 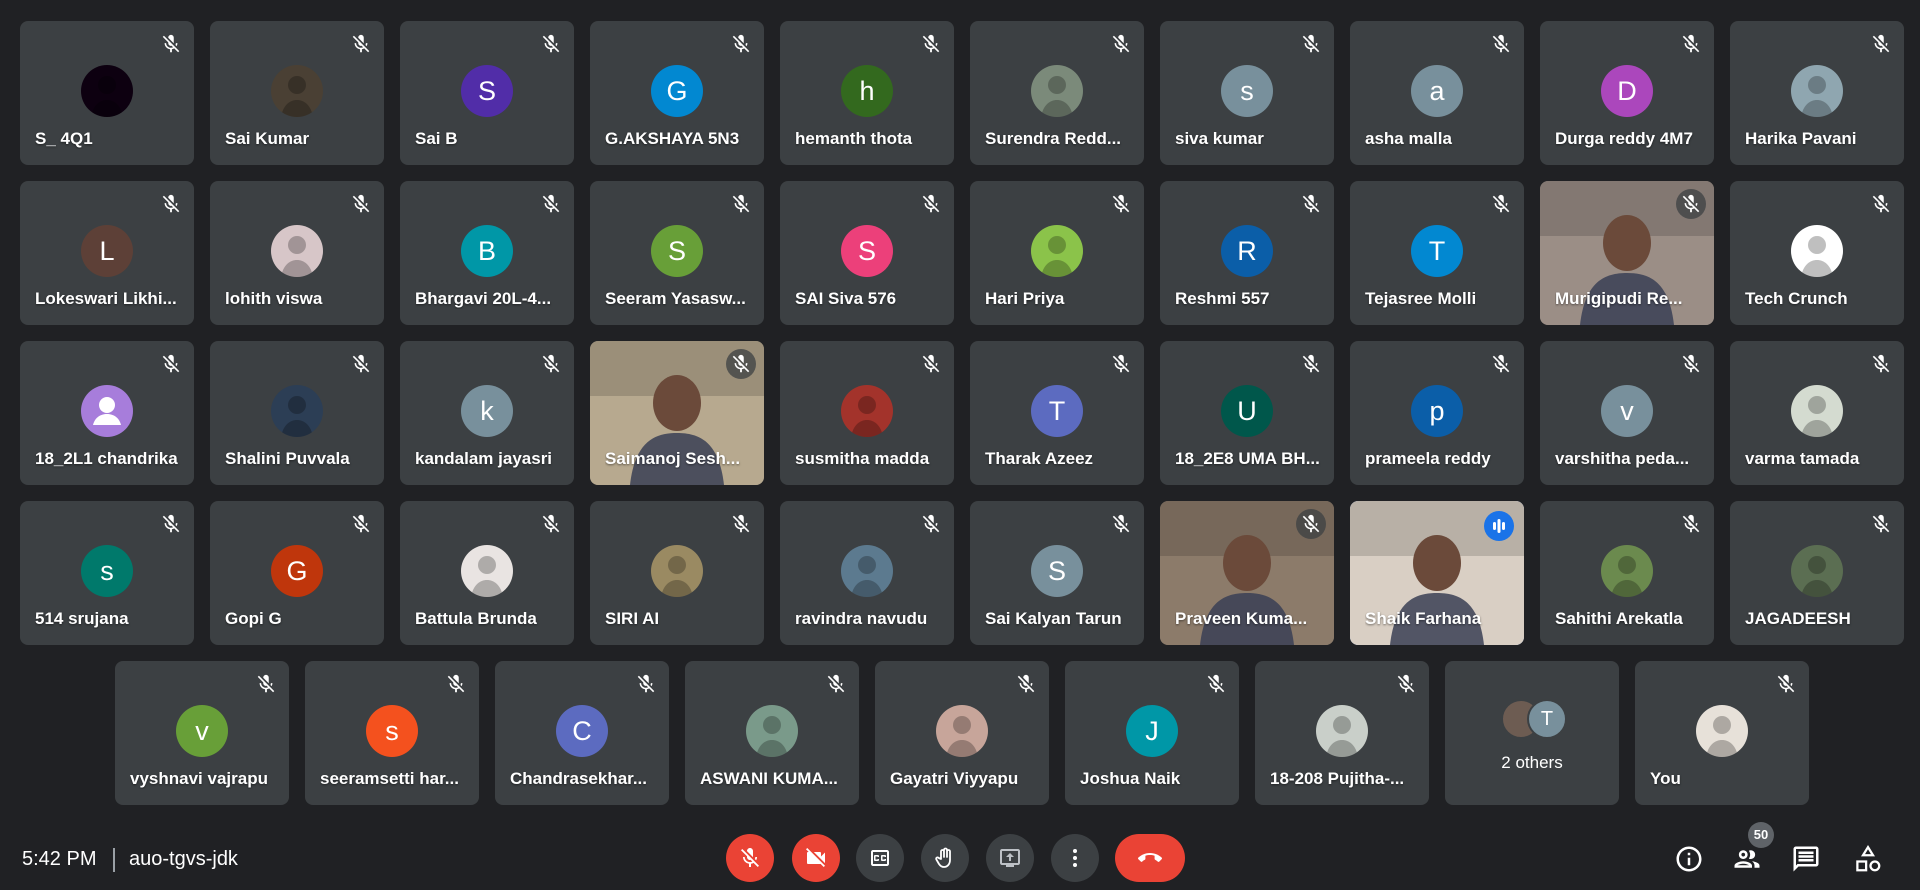 I want to click on participant-tile: S Sai Kalyan Tarun, so click(x=1057, y=573).